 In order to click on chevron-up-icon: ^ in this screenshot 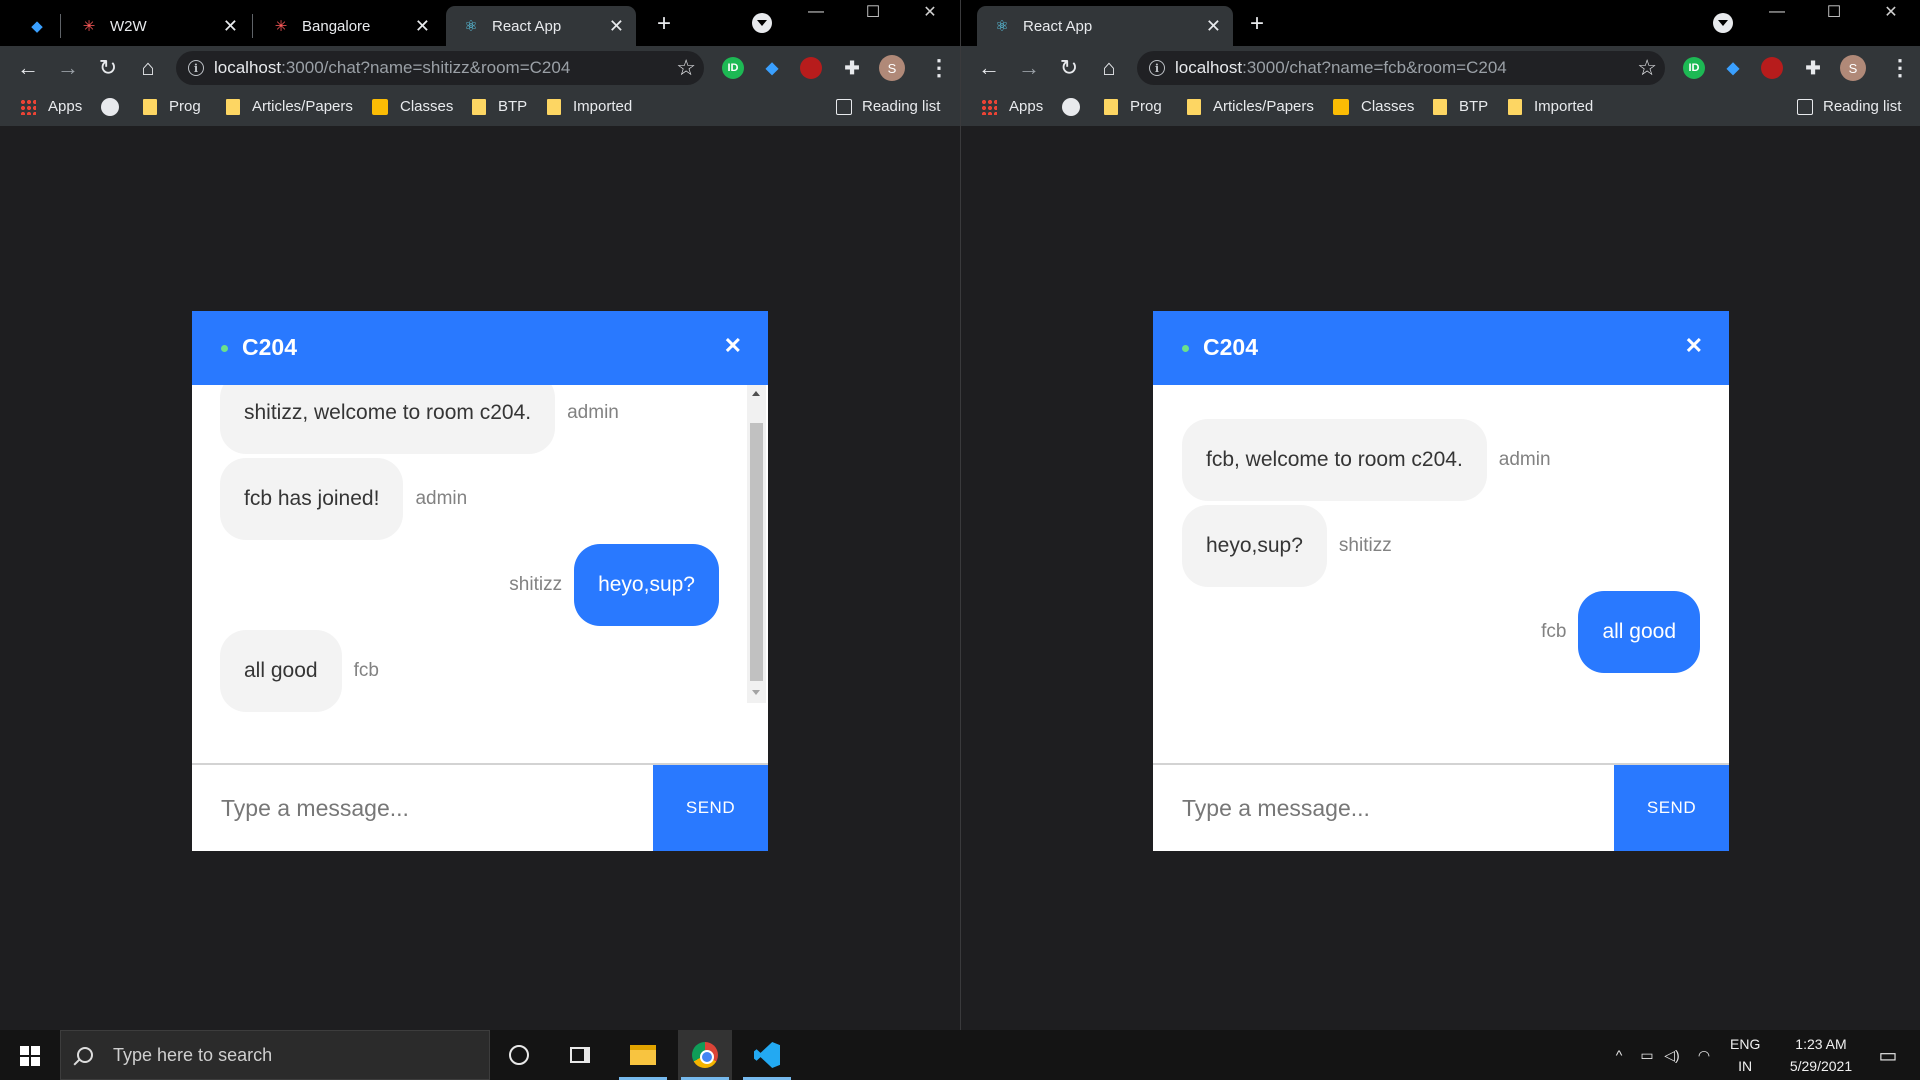, I will do `click(1619, 1055)`.